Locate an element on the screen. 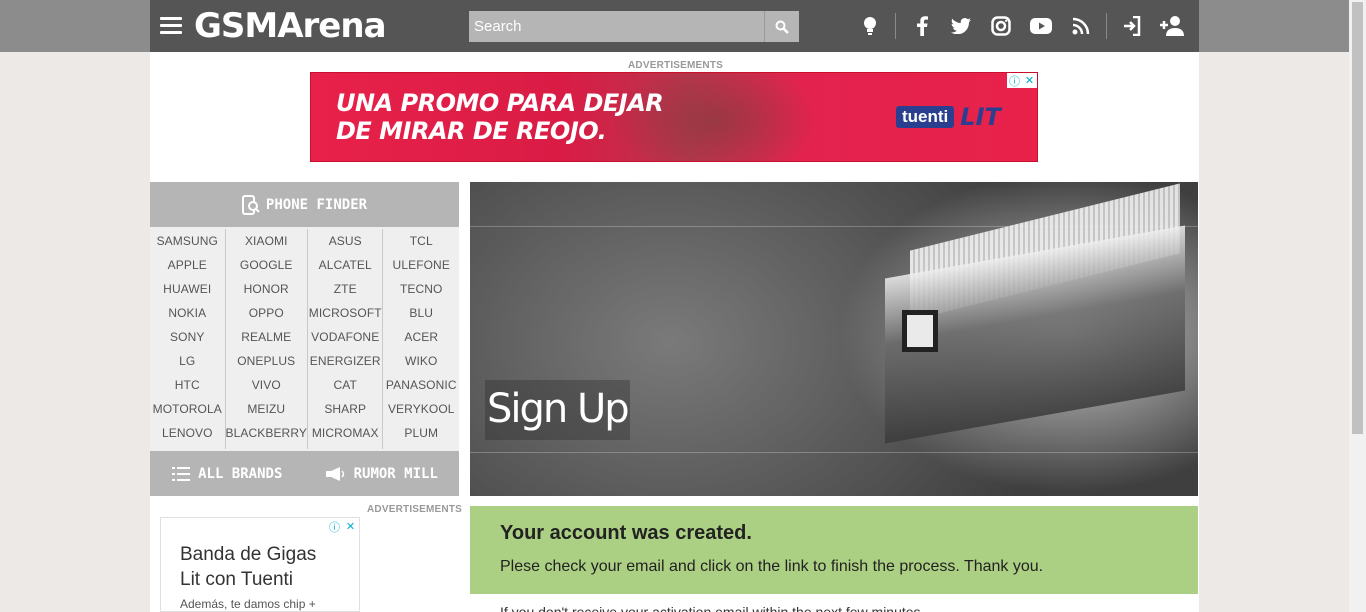  brand-link: ONEPLUS is located at coordinates (266, 361).